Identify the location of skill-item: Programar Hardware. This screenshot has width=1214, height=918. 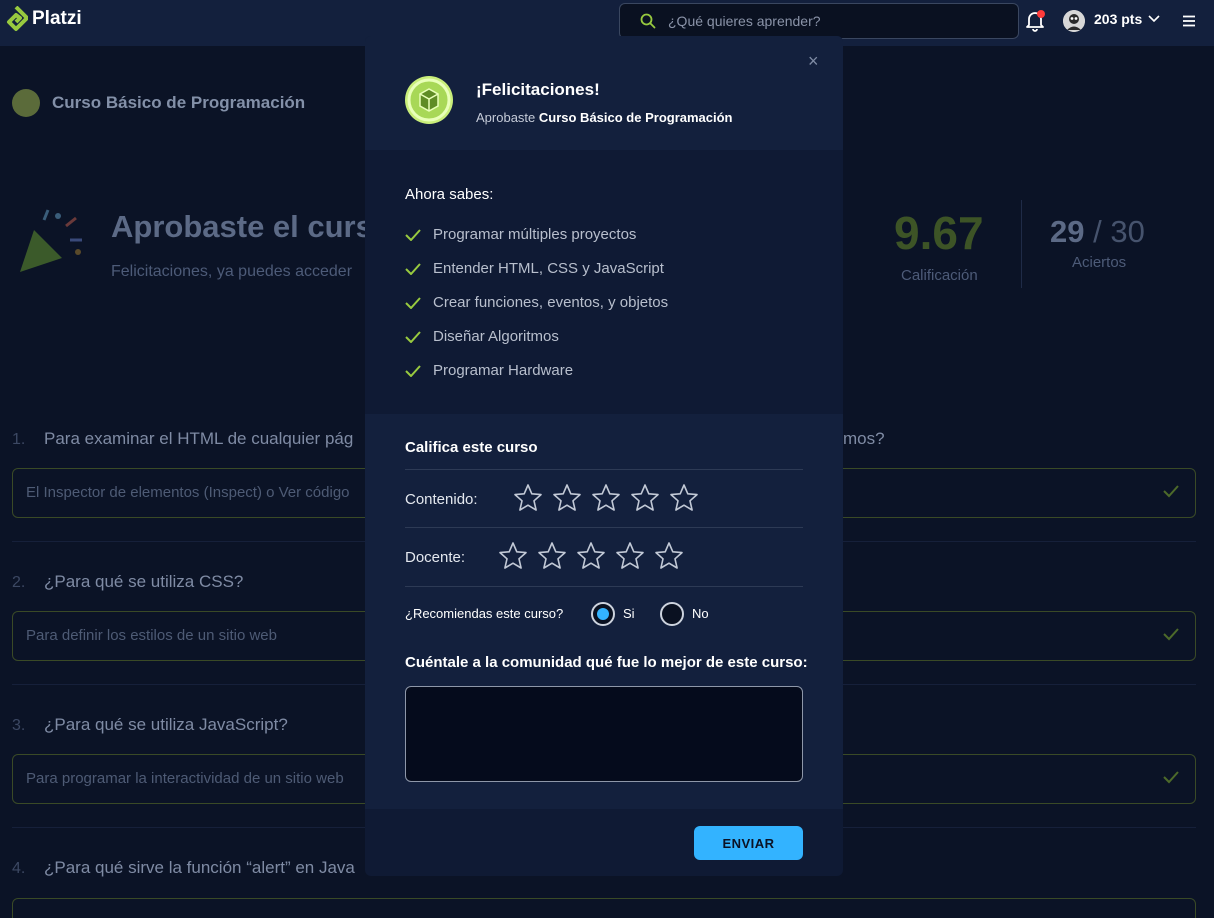
(489, 370).